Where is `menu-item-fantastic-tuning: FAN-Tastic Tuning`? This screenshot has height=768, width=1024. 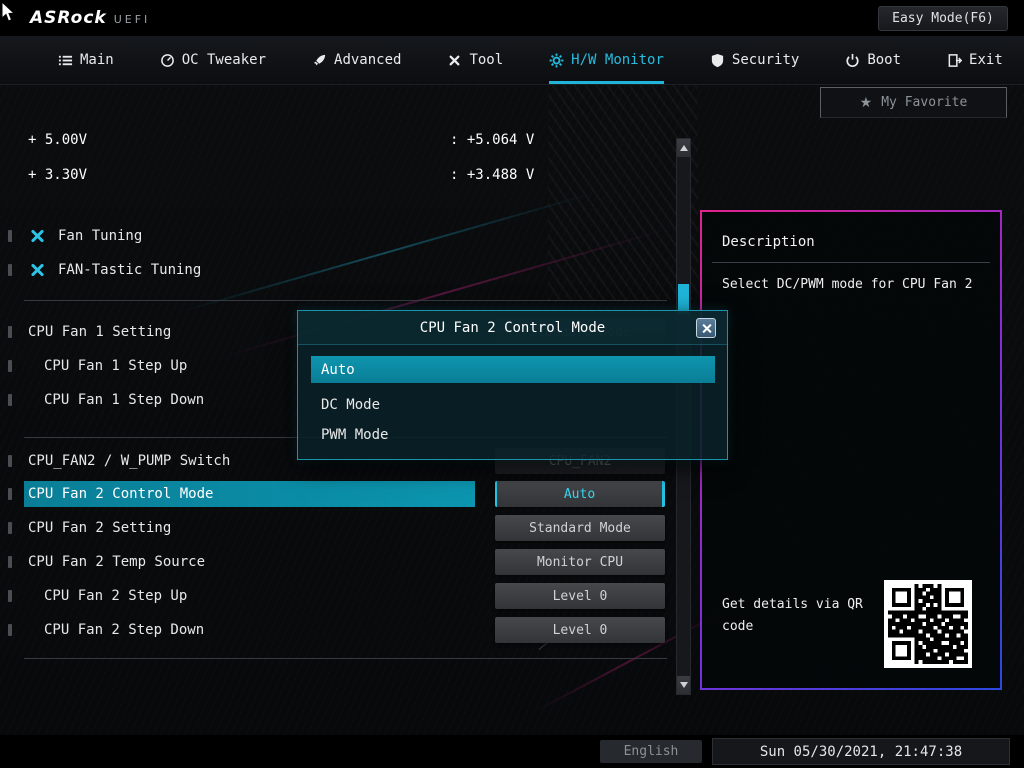 menu-item-fantastic-tuning: FAN-Tastic Tuning is located at coordinates (337, 270).